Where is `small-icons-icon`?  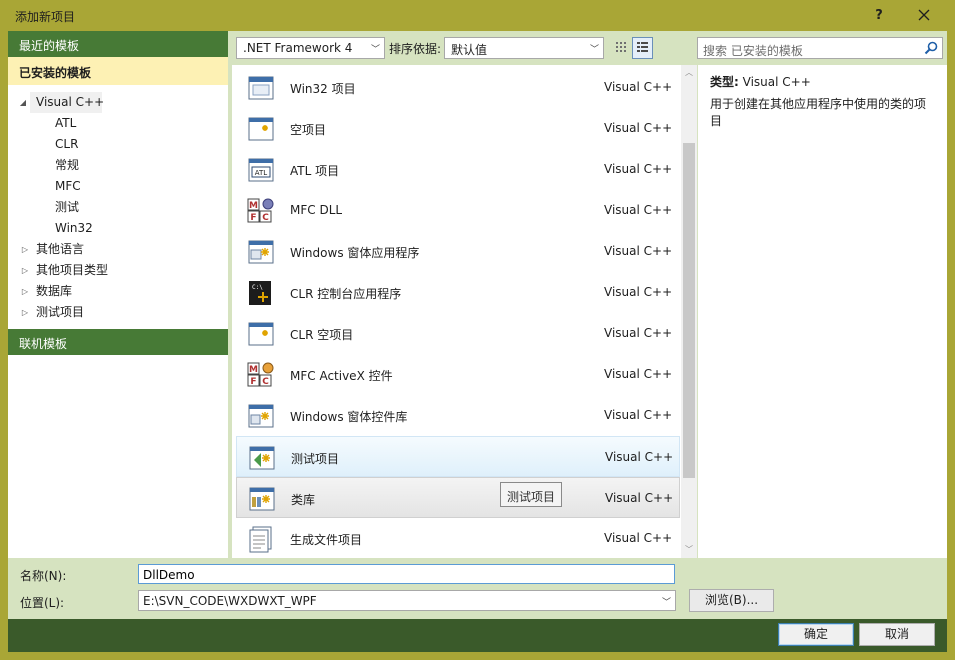 small-icons-icon is located at coordinates (621, 47).